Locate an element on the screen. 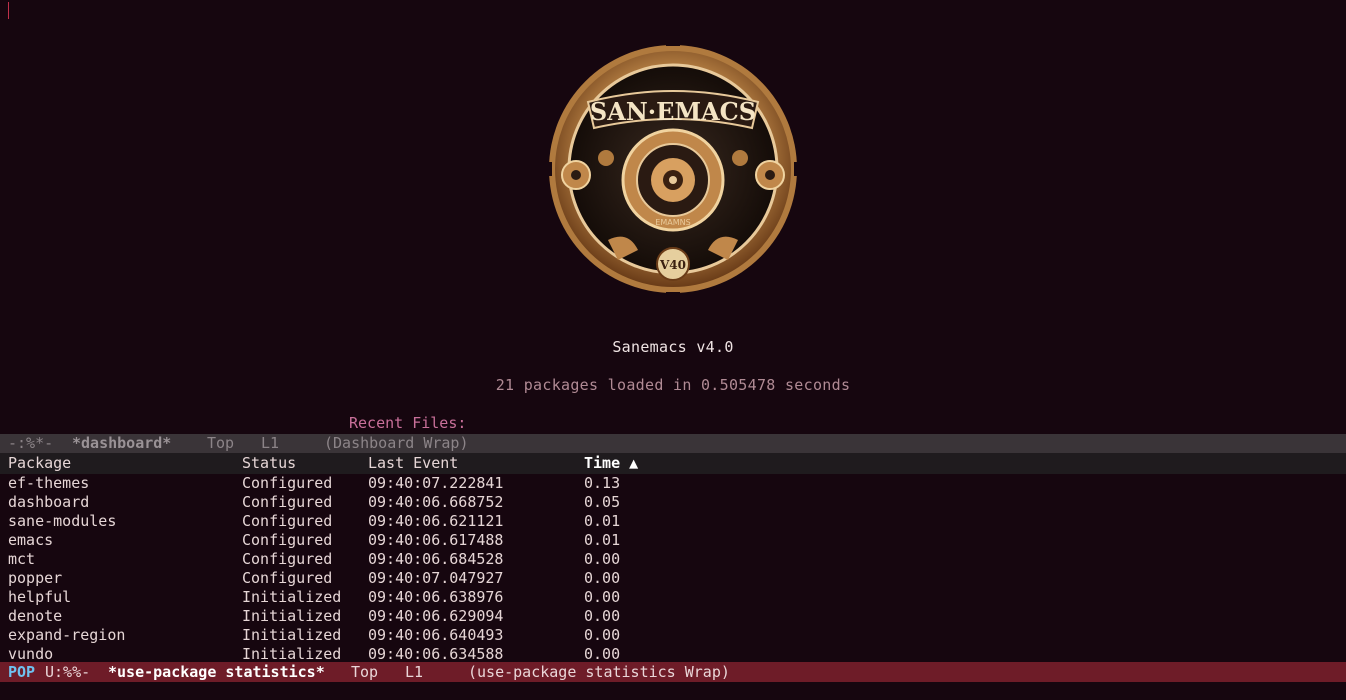 Image resolution: width=1346 pixels, height=700 pixels. modeline-buffer-name: *dashboard* is located at coordinates (121, 443).